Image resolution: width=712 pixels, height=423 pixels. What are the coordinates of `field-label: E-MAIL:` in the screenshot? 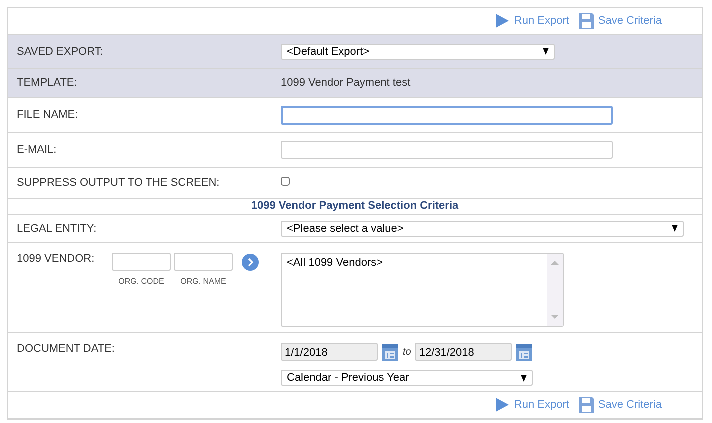 It's located at (37, 150).